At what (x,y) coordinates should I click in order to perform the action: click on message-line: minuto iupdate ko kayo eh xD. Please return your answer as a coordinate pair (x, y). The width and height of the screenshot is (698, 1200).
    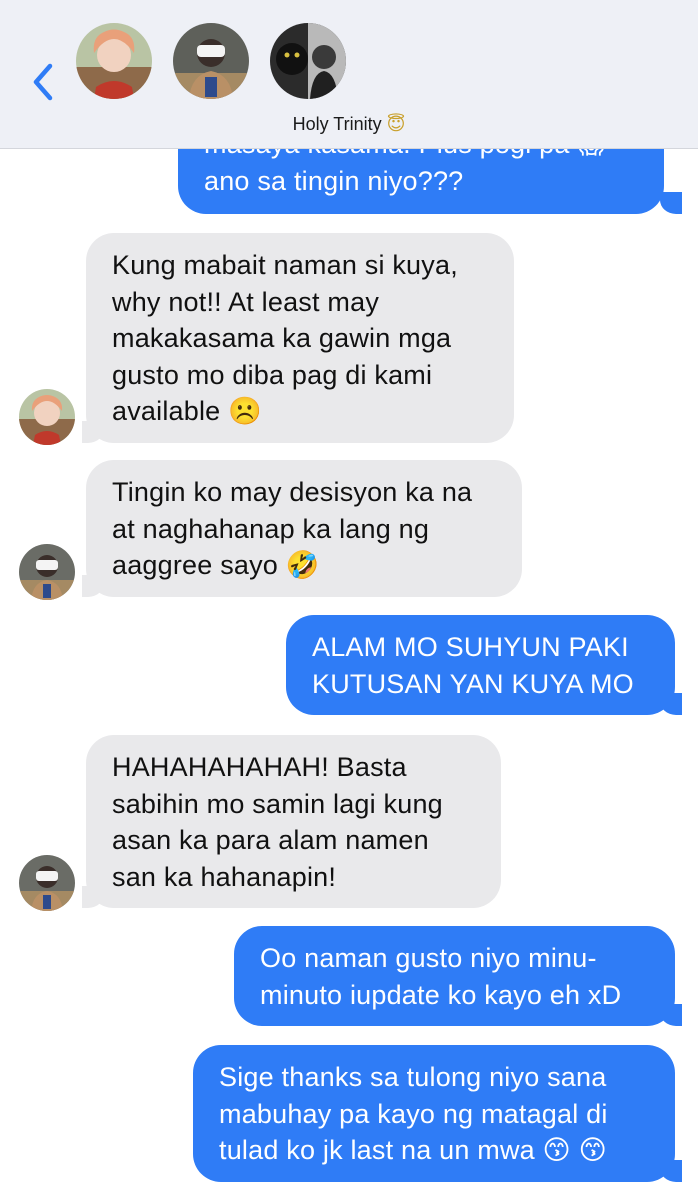
    Looking at the image, I should click on (441, 994).